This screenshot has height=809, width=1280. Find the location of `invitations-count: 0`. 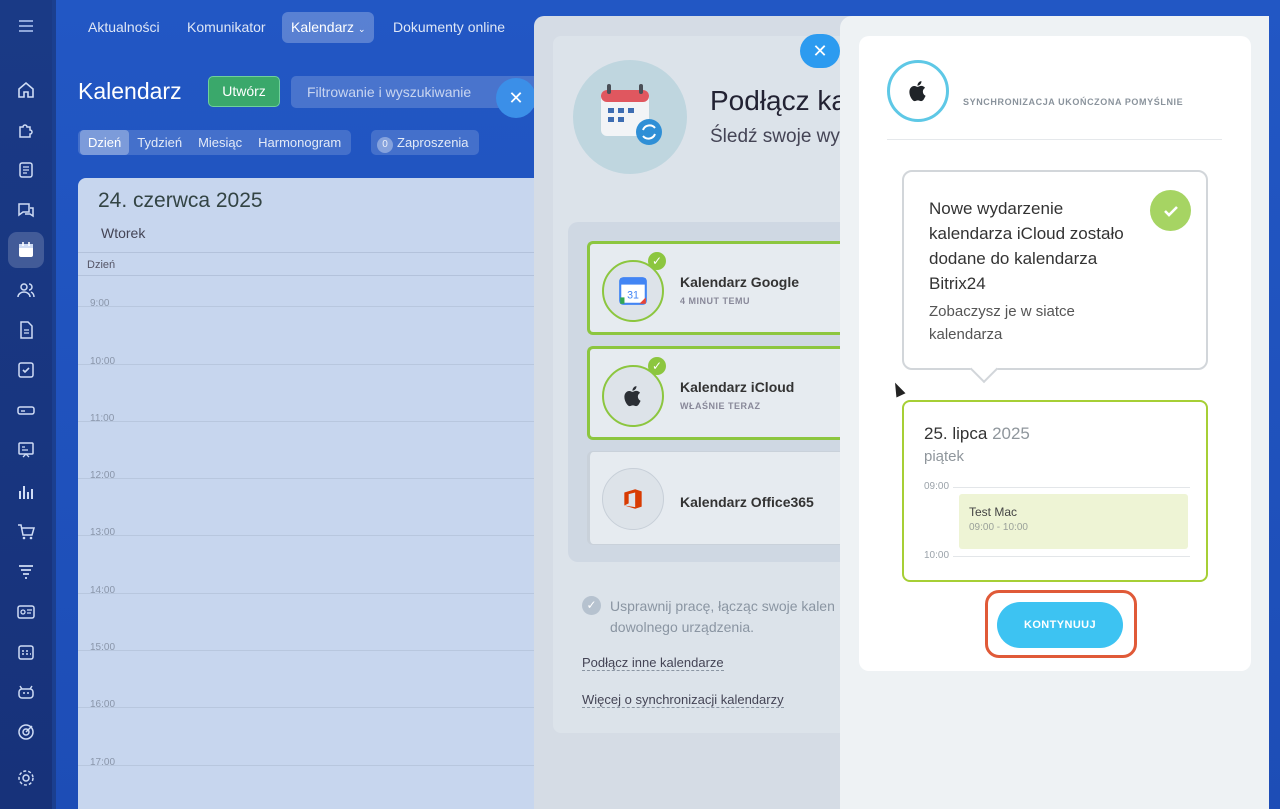

invitations-count: 0 is located at coordinates (385, 145).